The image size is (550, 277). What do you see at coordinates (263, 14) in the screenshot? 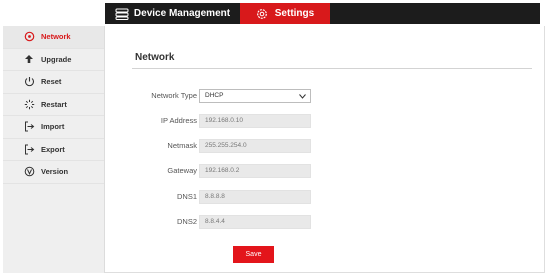
I see `gear-icon` at bounding box center [263, 14].